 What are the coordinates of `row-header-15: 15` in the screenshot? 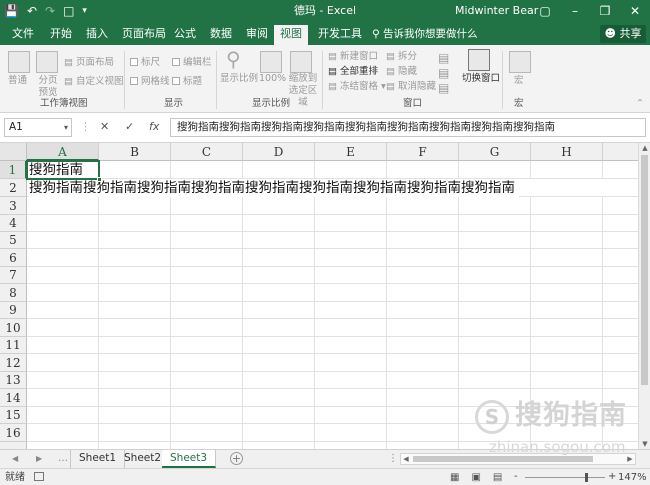 It's located at (13, 415).